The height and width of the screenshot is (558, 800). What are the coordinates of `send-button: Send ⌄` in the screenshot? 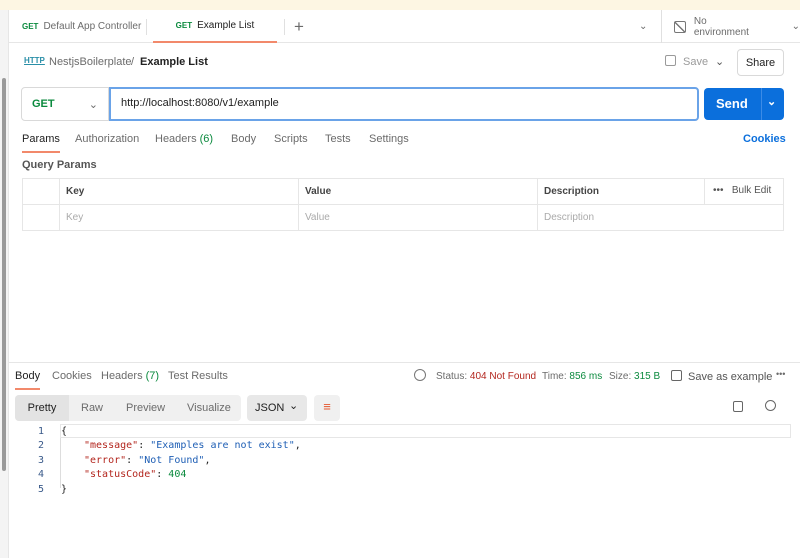 It's located at (744, 104).